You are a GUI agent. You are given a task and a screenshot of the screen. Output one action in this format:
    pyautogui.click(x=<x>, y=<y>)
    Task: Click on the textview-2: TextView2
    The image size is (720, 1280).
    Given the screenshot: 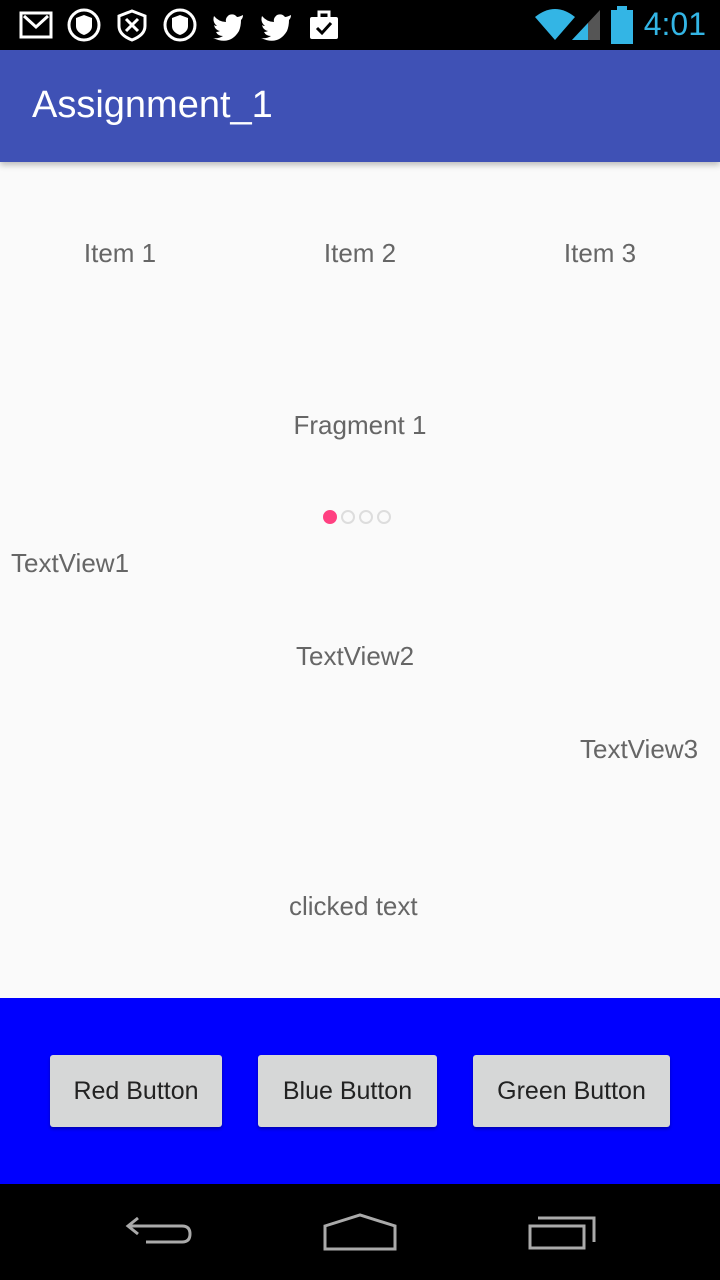 What is the action you would take?
    pyautogui.click(x=355, y=656)
    